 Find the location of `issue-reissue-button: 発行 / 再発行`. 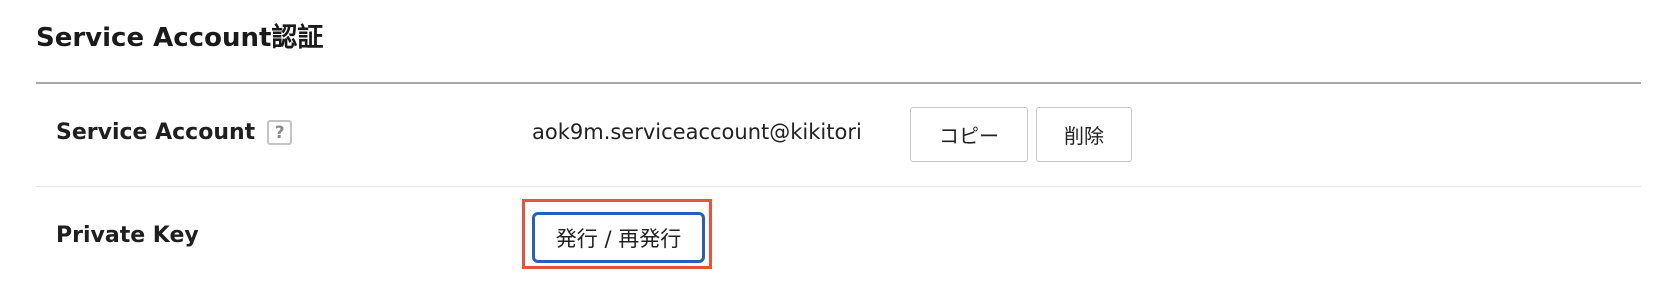

issue-reissue-button: 発行 / 再発行 is located at coordinates (618, 237).